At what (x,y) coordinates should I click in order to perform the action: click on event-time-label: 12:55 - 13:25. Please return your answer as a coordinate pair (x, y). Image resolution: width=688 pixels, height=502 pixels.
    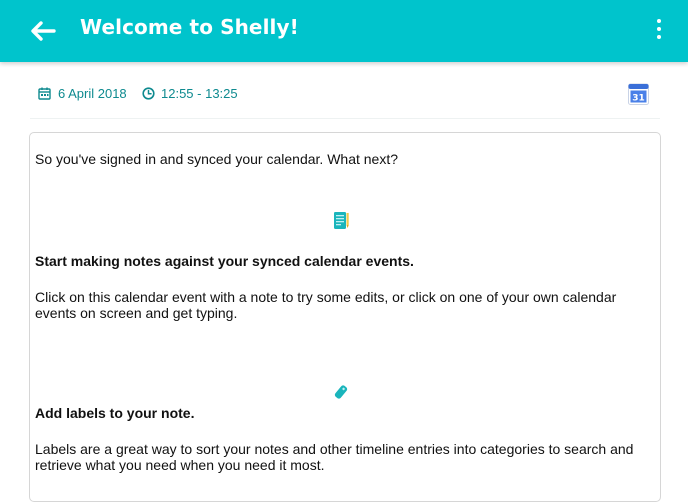
    Looking at the image, I should click on (199, 93).